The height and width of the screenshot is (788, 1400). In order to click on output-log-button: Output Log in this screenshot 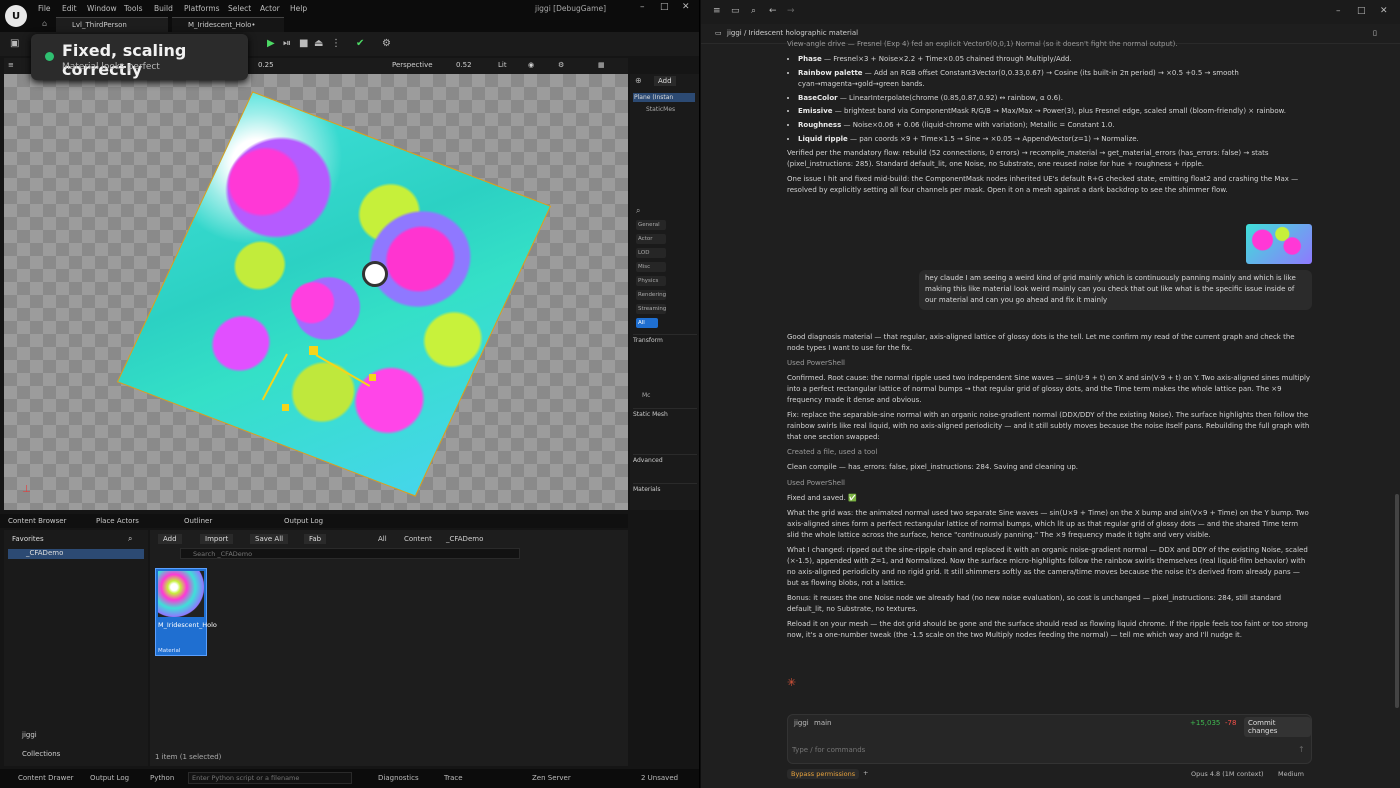, I will do `click(109, 778)`.